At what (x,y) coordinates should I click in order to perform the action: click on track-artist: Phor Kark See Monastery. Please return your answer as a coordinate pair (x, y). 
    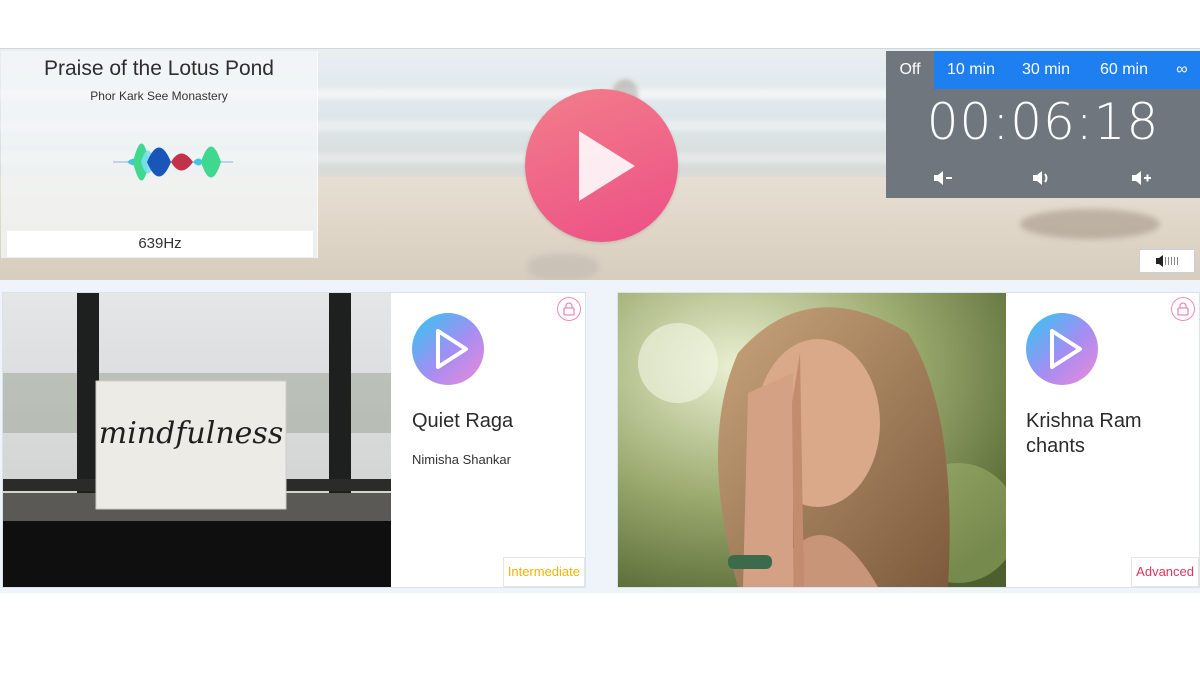
    Looking at the image, I should click on (159, 96).